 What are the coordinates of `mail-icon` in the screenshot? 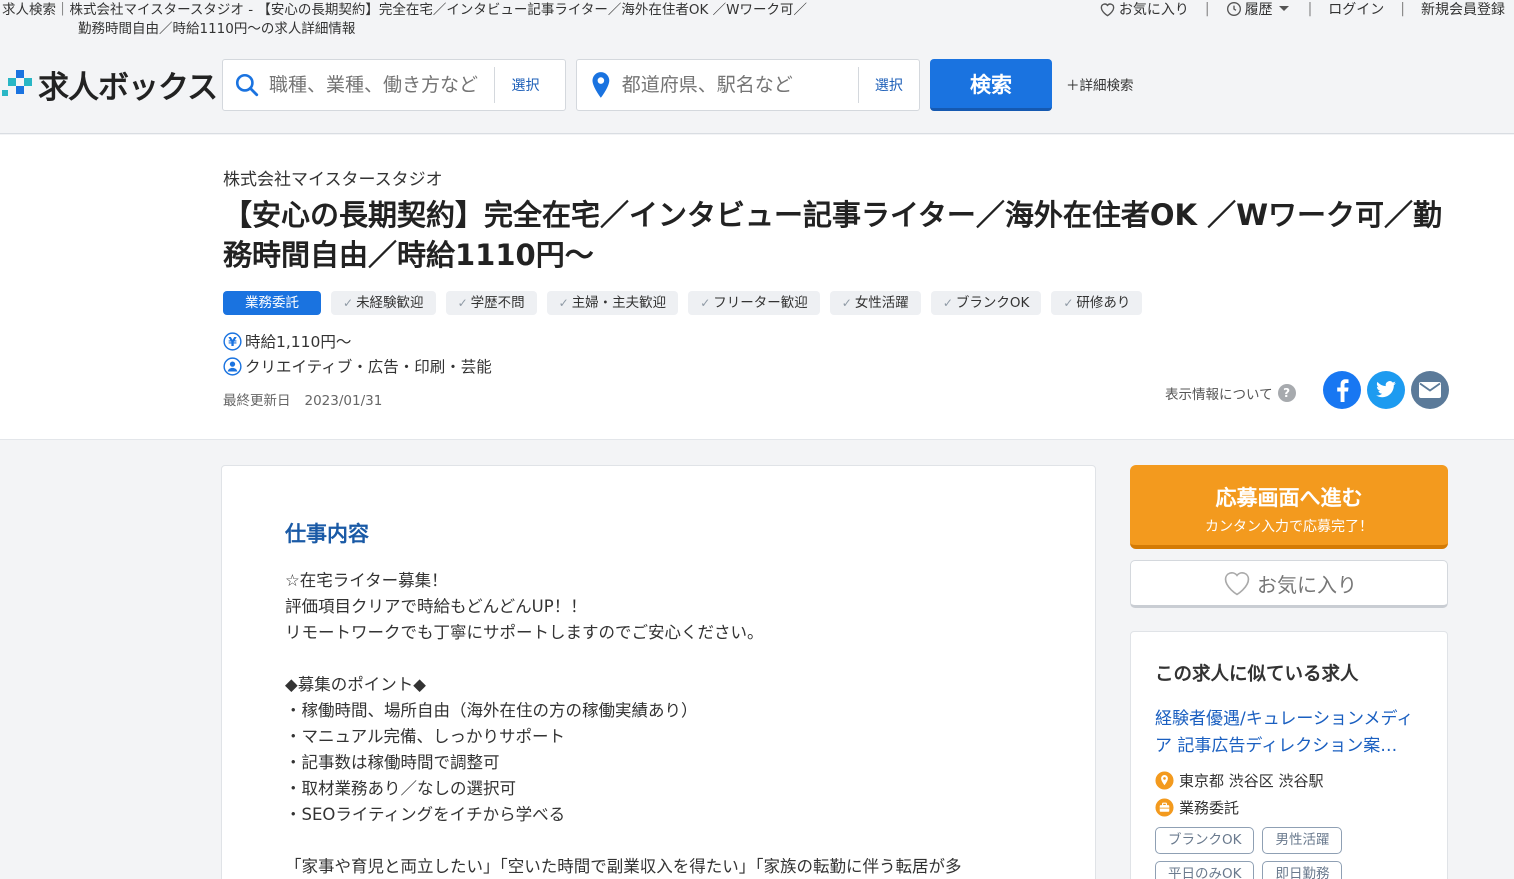 It's located at (1430, 390).